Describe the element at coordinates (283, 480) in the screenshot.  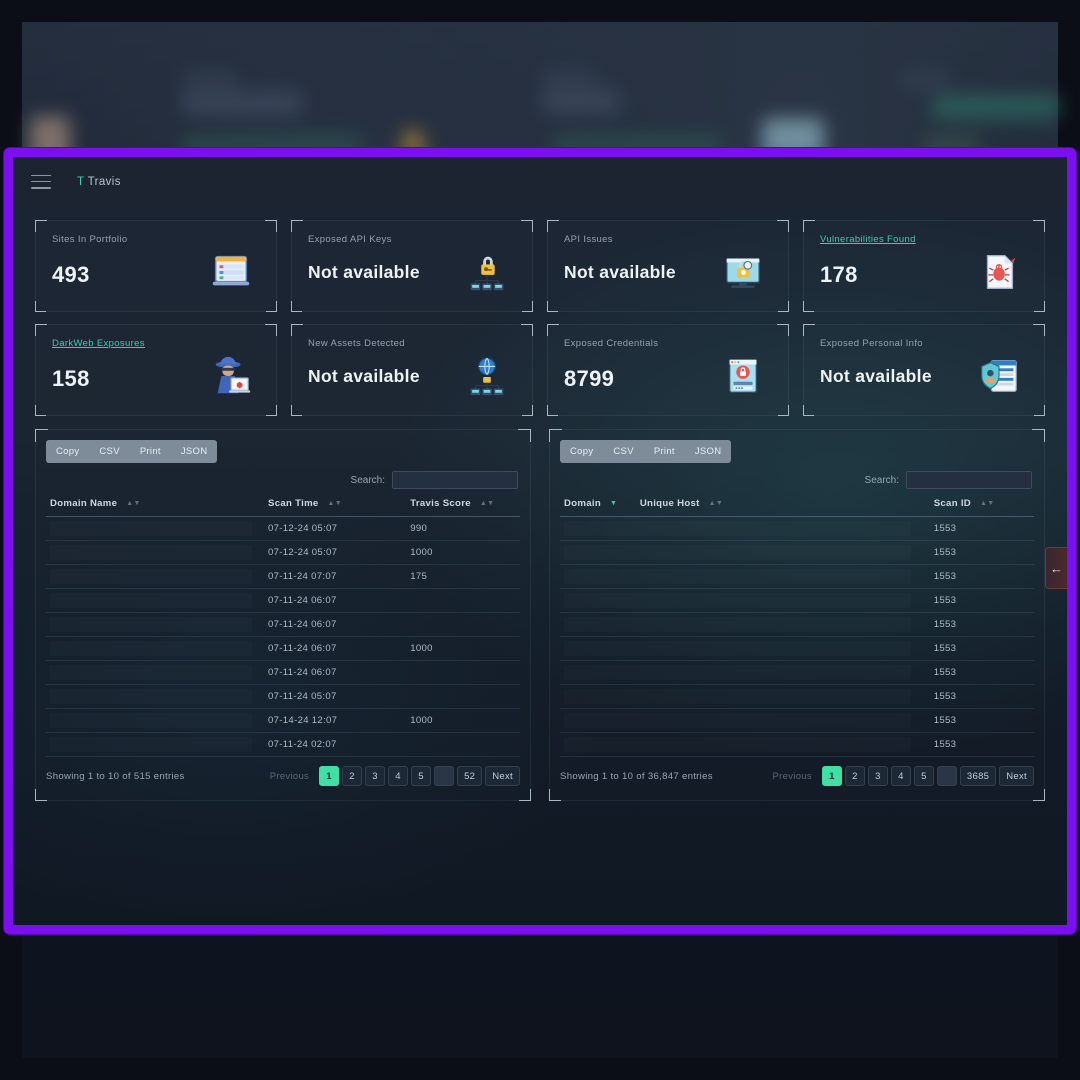
I see `search-row-left: Search:` at that location.